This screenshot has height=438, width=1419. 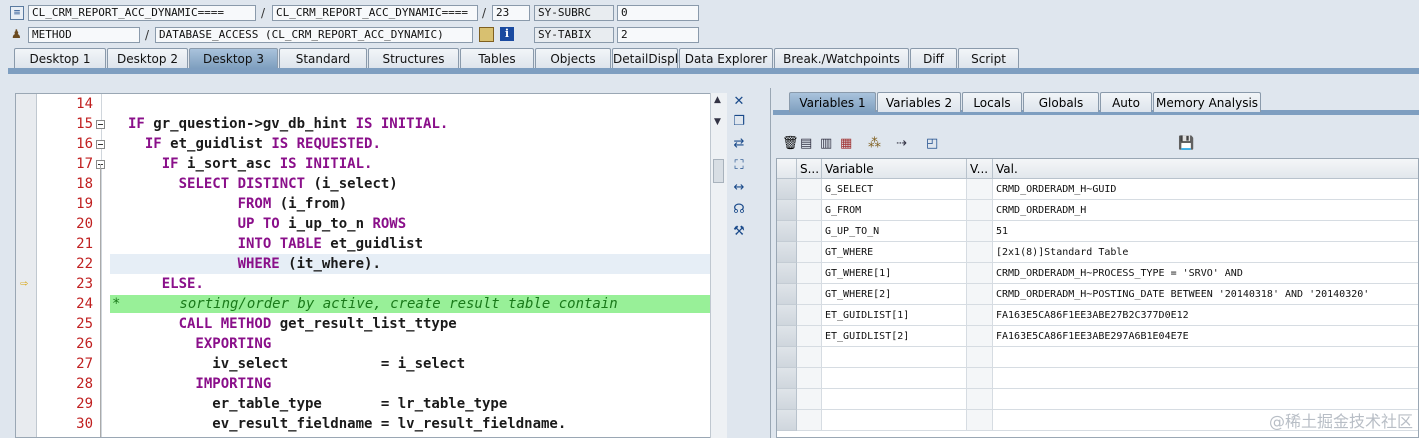 I want to click on scroll-down-icon: ▼, so click(x=717, y=122).